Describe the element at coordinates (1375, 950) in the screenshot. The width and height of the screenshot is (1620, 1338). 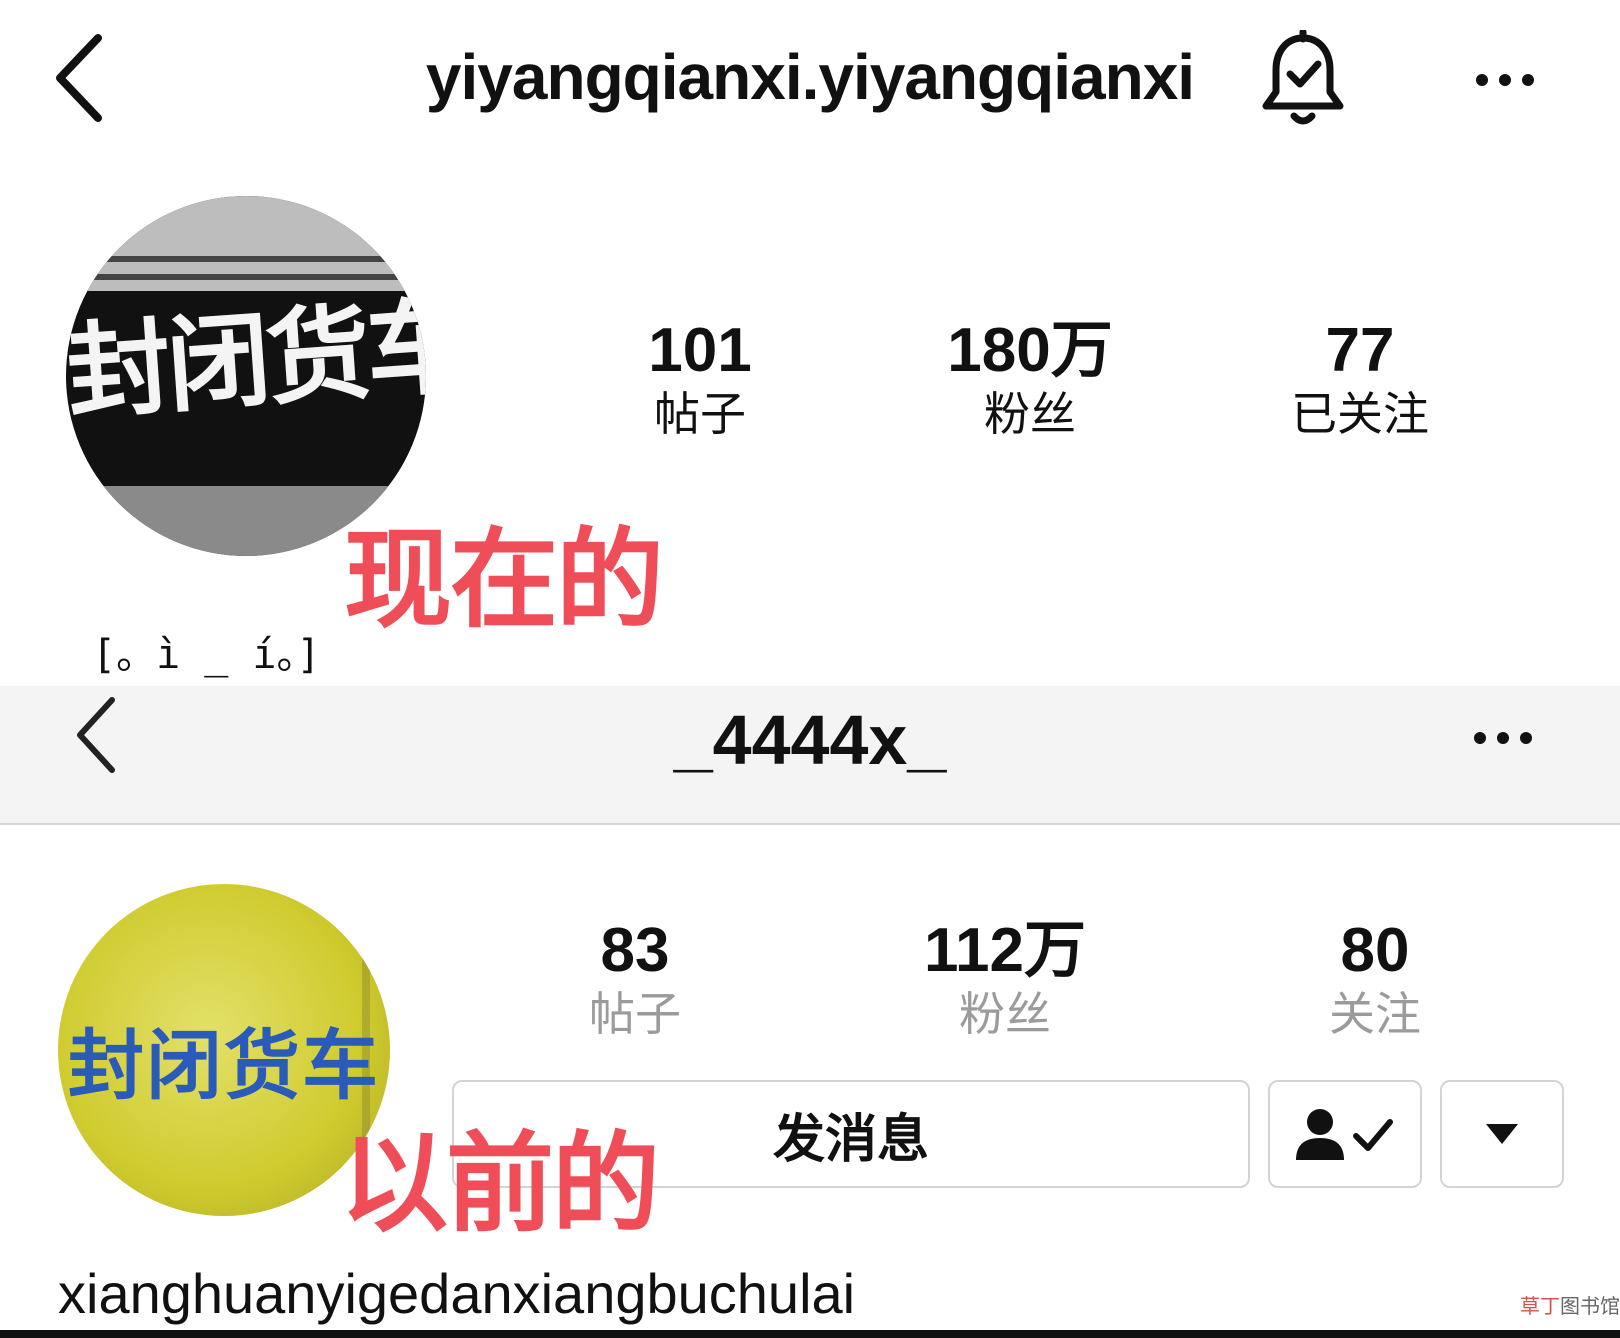
I see `stat-value: 80` at that location.